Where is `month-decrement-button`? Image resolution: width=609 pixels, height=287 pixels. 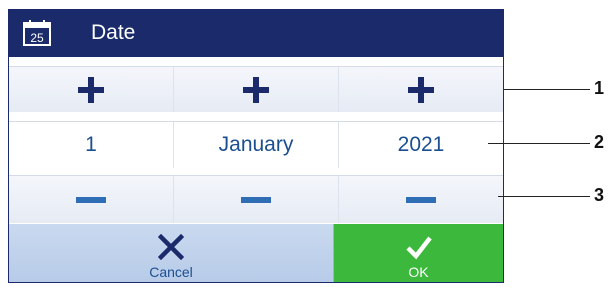
month-decrement-button is located at coordinates (256, 199).